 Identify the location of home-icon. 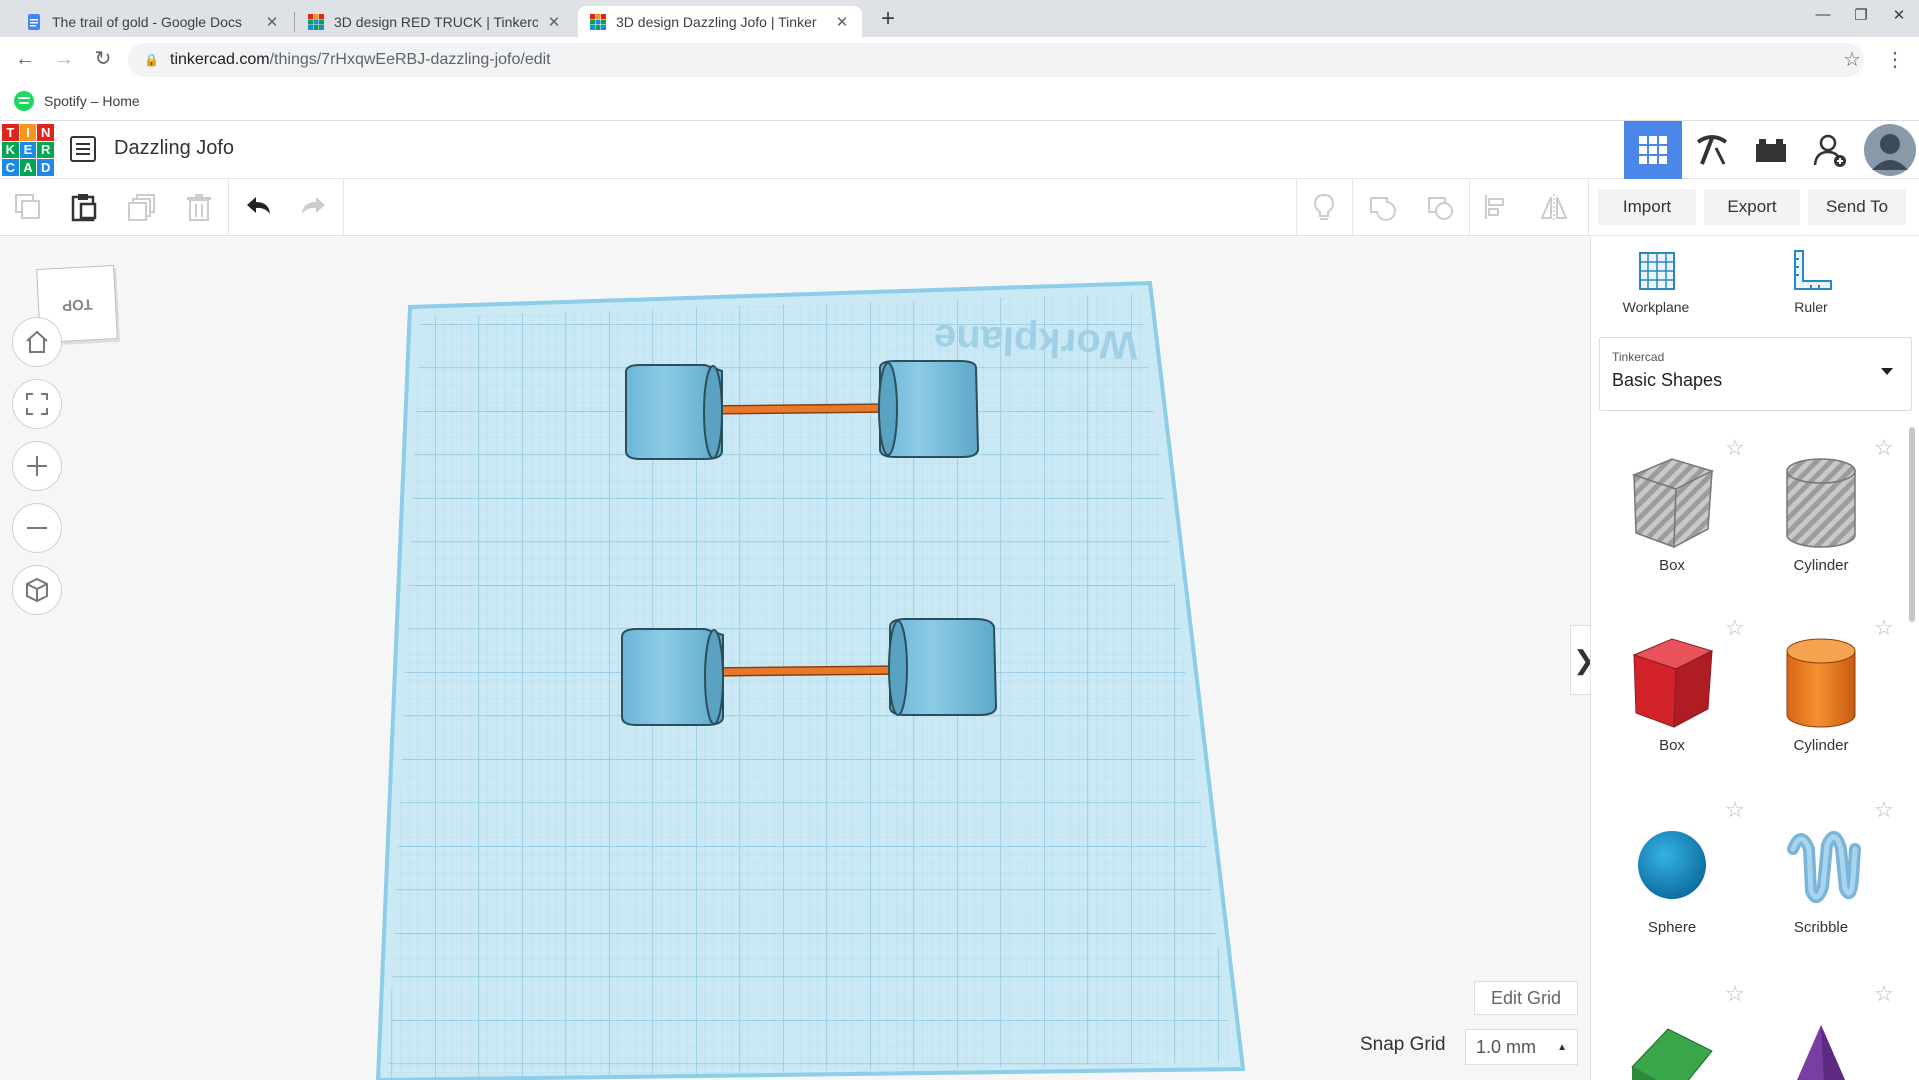
(37, 341).